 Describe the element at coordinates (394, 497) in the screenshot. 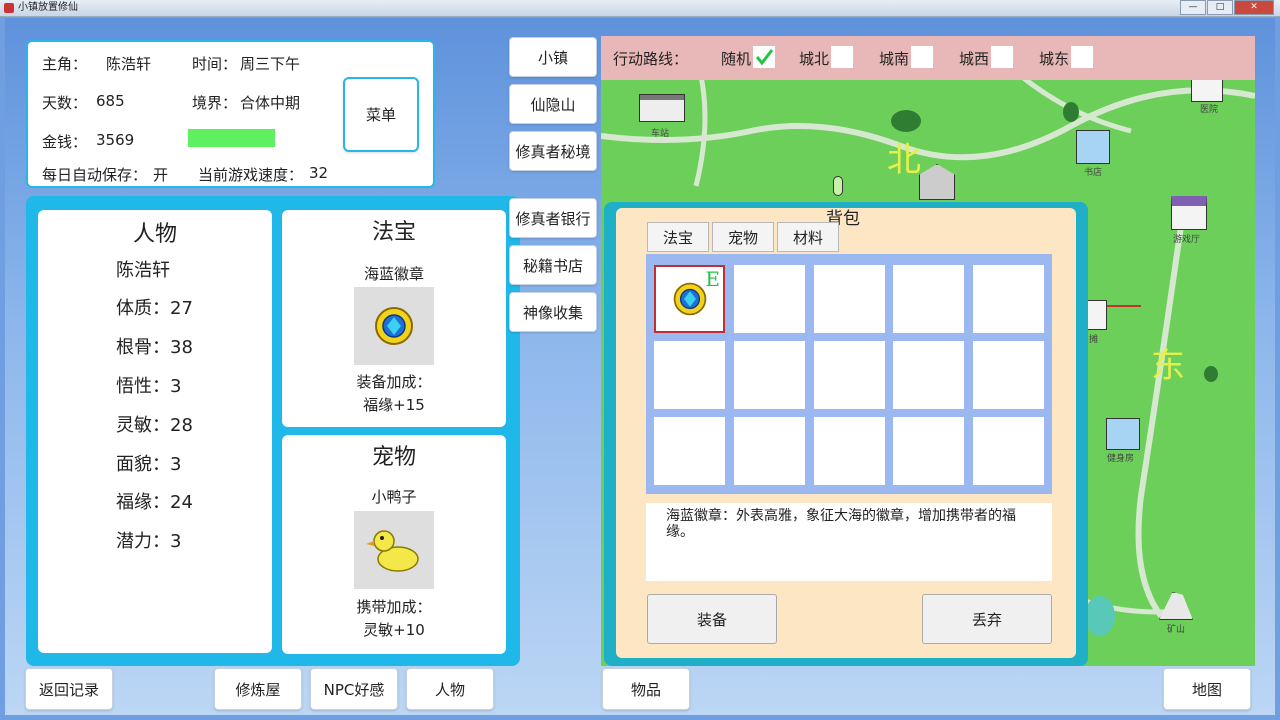

I see `pet-name: 小鸭子` at that location.